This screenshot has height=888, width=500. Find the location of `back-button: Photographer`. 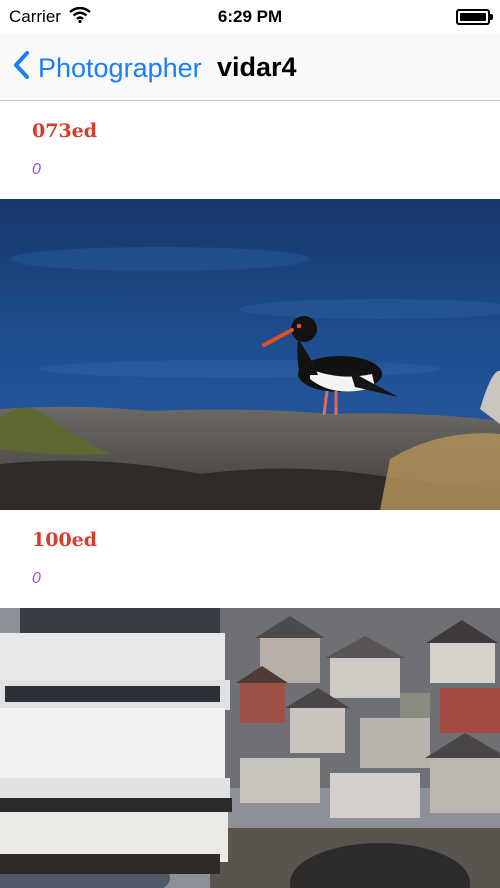

back-button: Photographer is located at coordinates (107, 68).